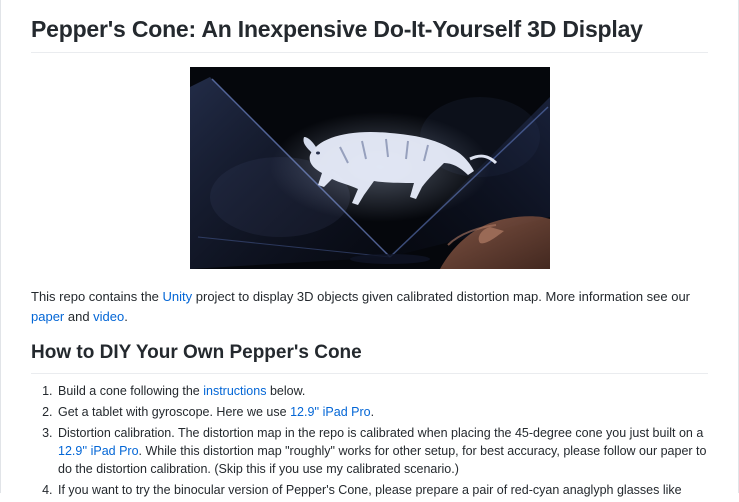  I want to click on paper-link: paper, so click(47, 316).